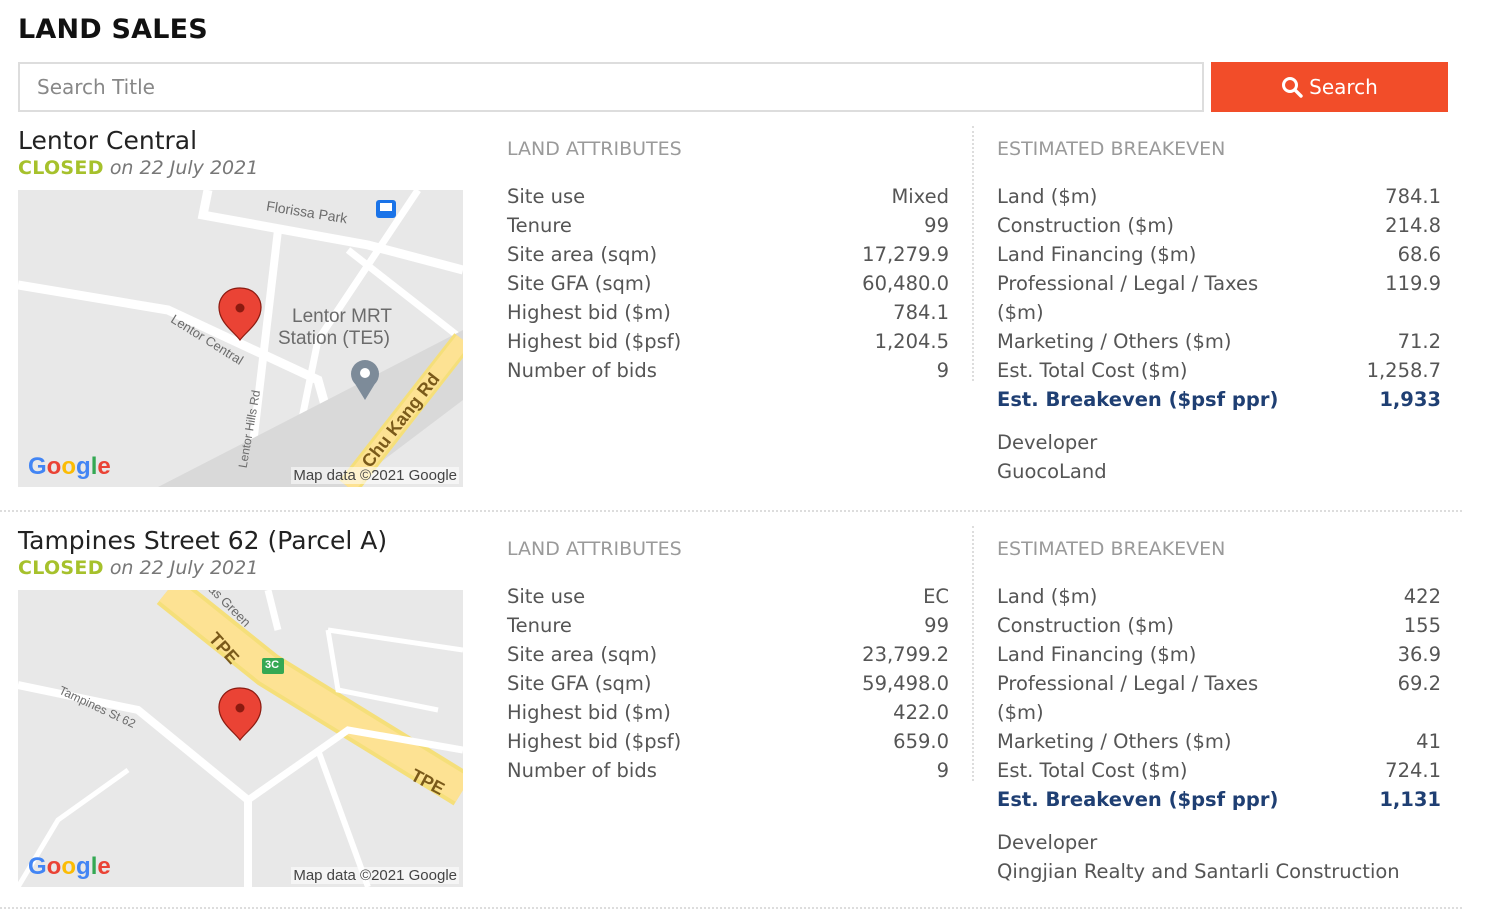 The height and width of the screenshot is (910, 1498). I want to click on attribute-row: Highest bid ($psf) 659.0, so click(728, 741).